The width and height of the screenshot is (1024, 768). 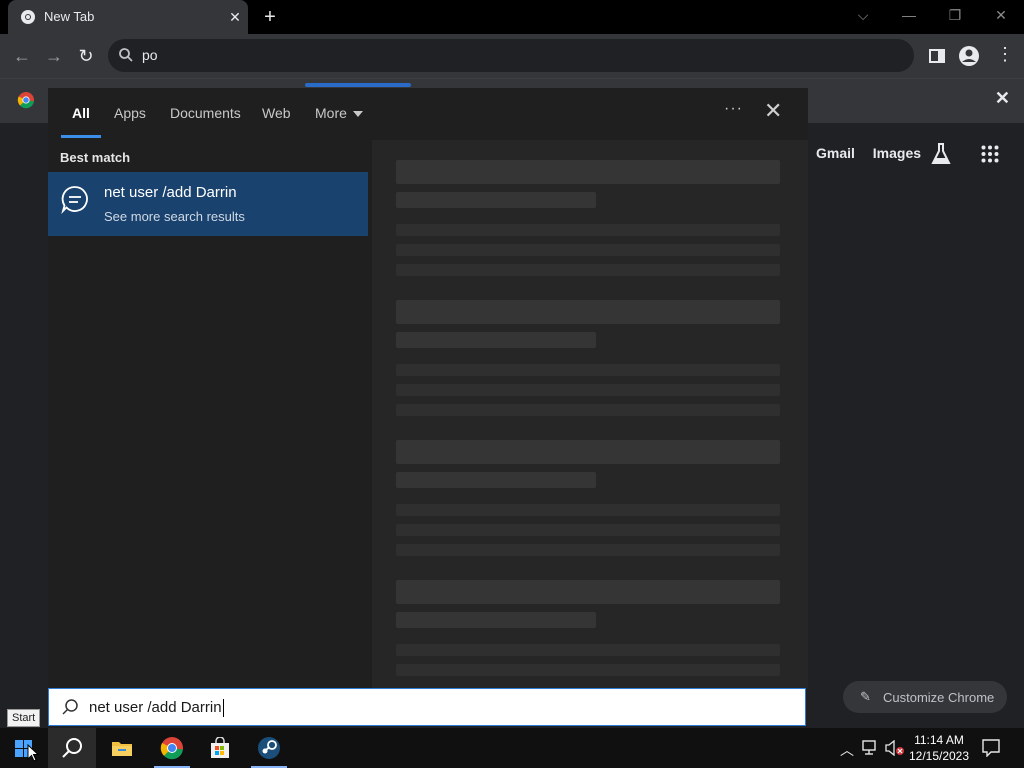 I want to click on steam-icon, so click(x=269, y=748).